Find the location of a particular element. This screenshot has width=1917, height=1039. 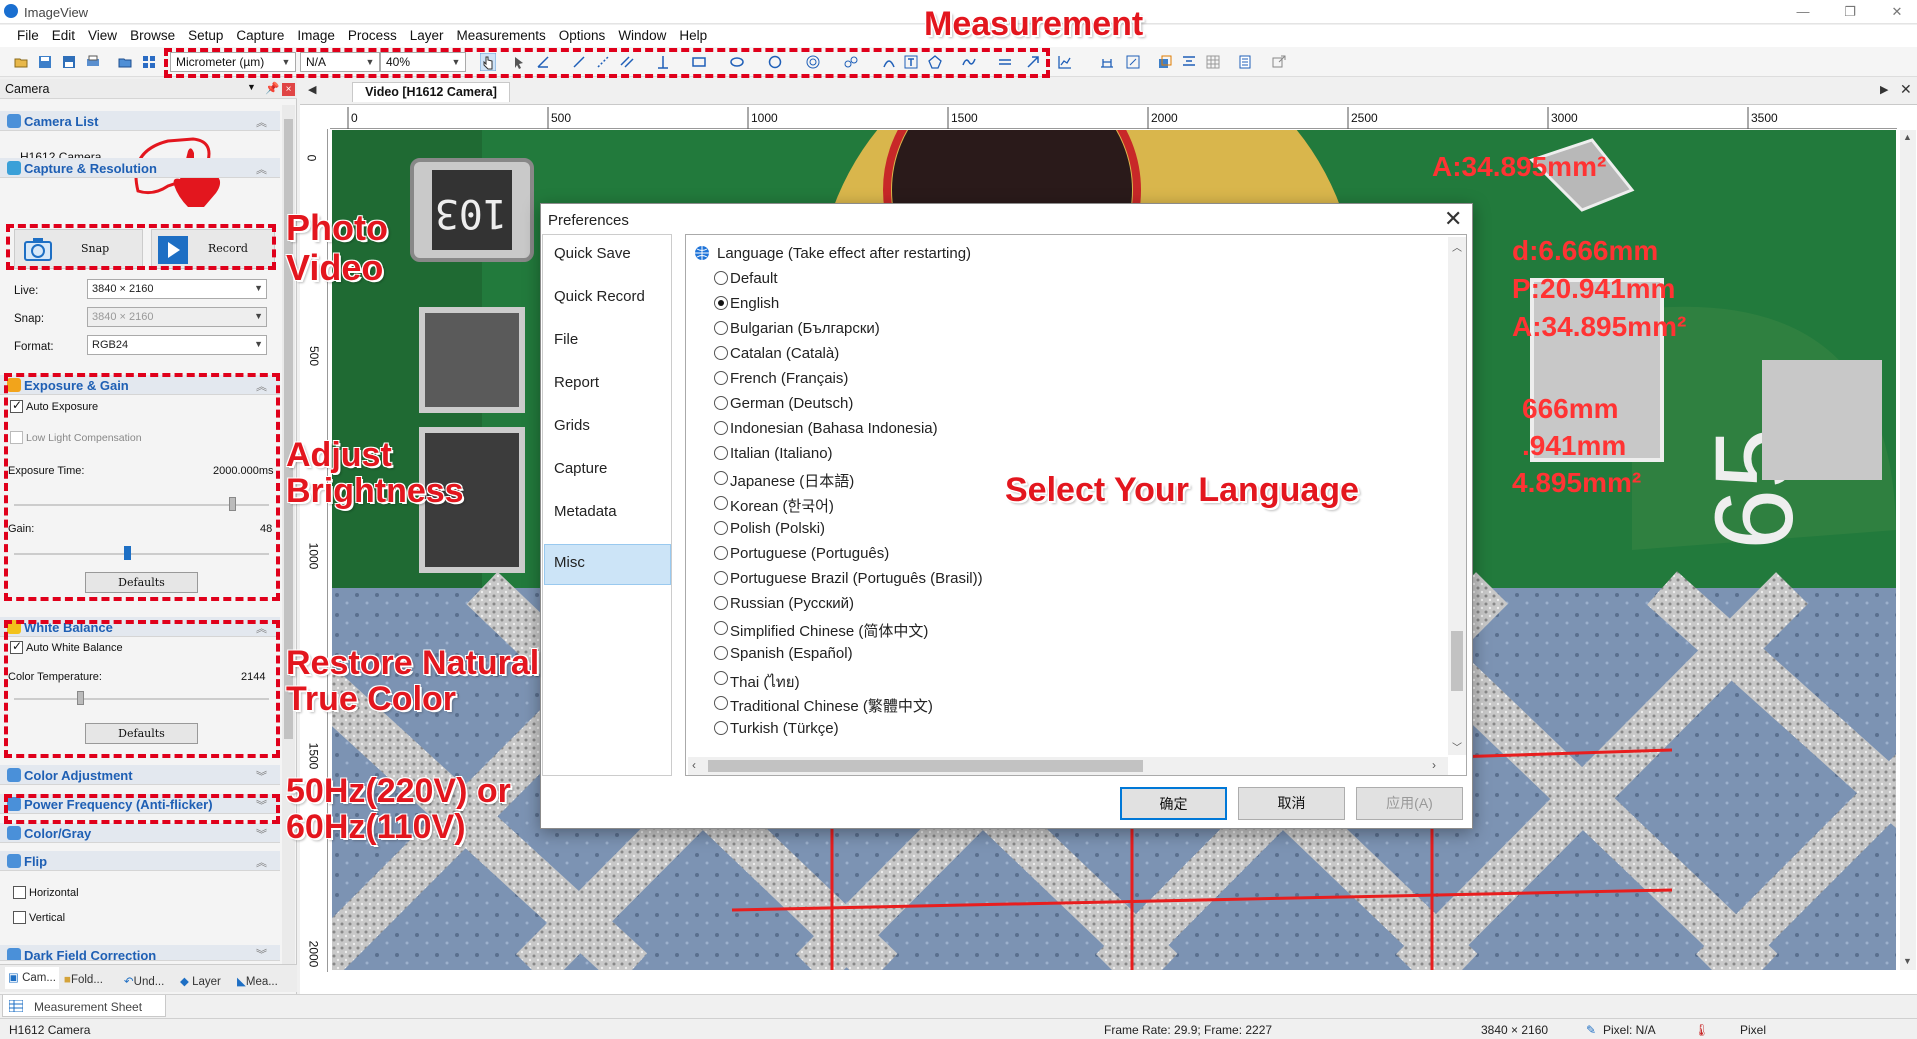

nav-quick-record: Quick Record is located at coordinates (599, 296).